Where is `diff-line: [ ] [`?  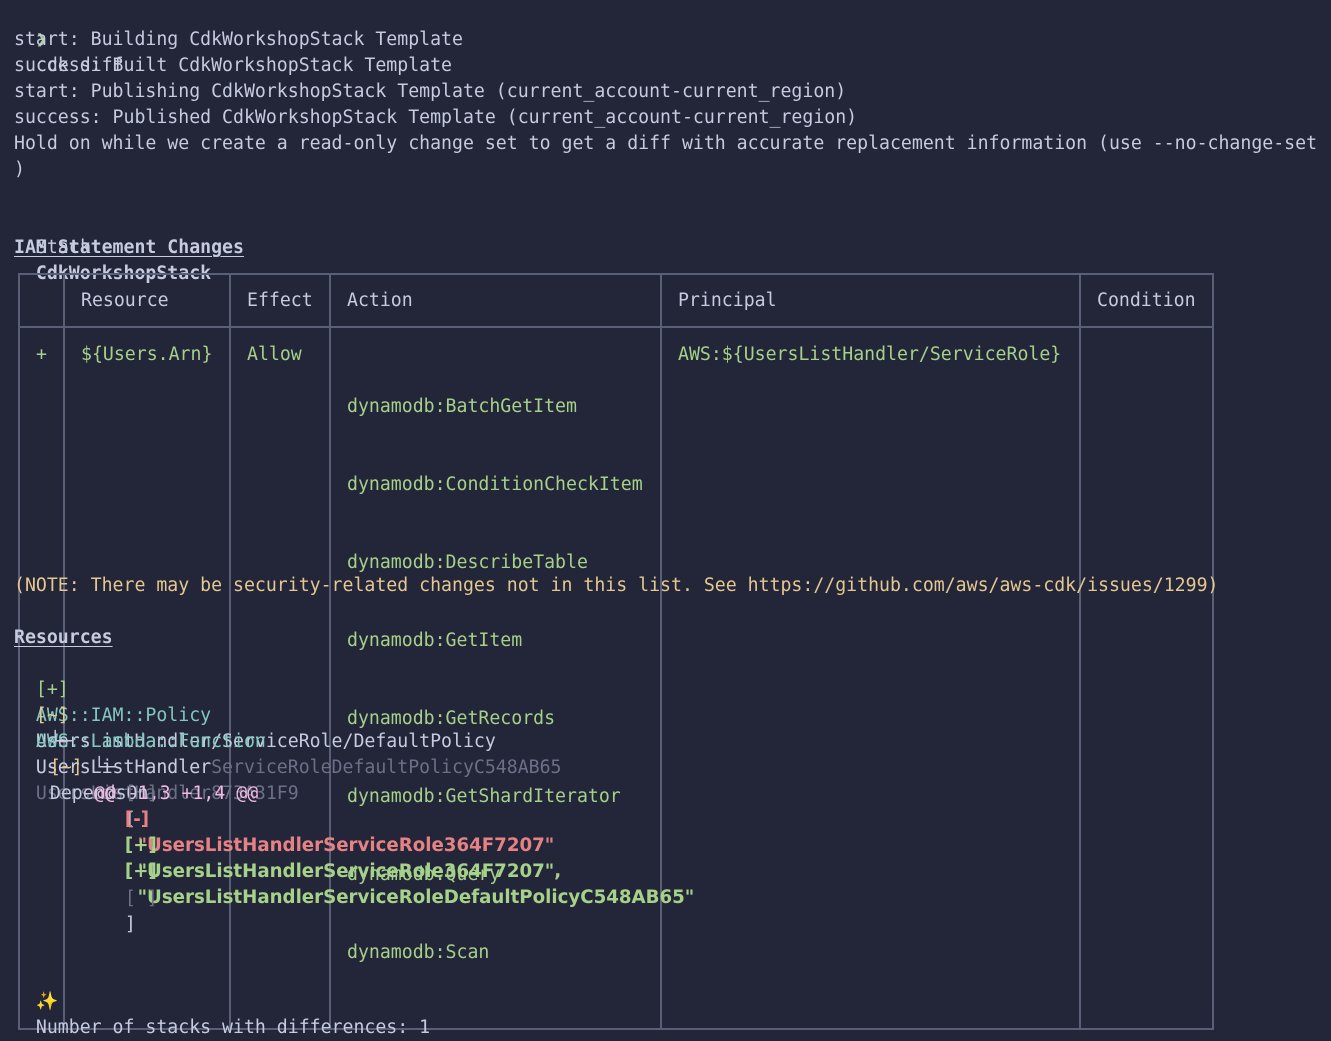
diff-line: [ ] [ is located at coordinates (130, 792).